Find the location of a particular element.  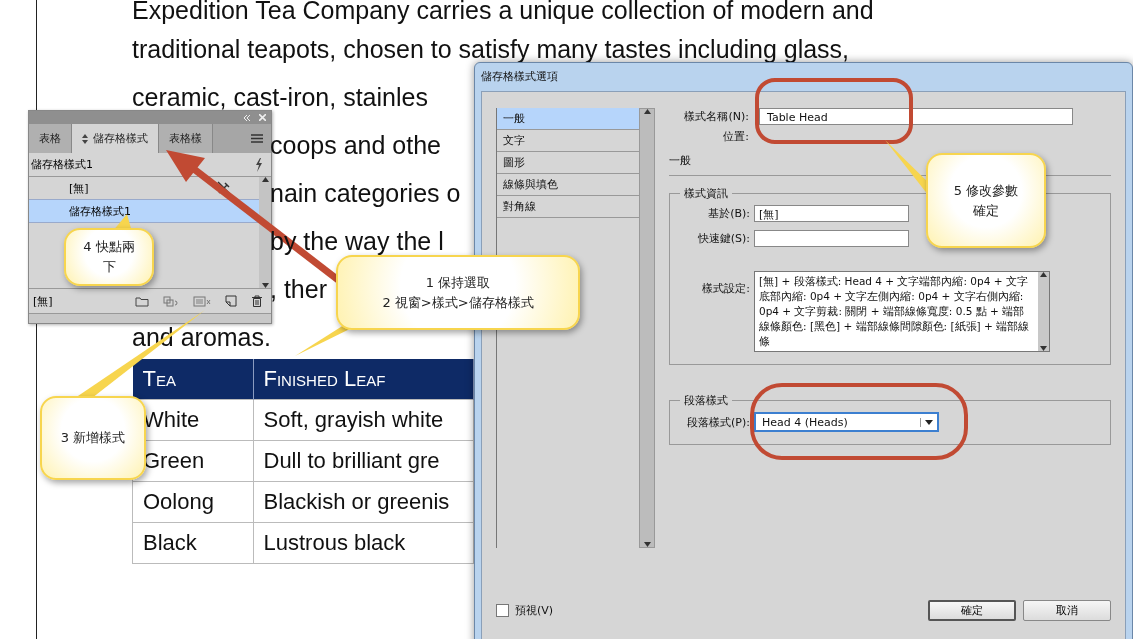

section-title: 一般 is located at coordinates (680, 160).